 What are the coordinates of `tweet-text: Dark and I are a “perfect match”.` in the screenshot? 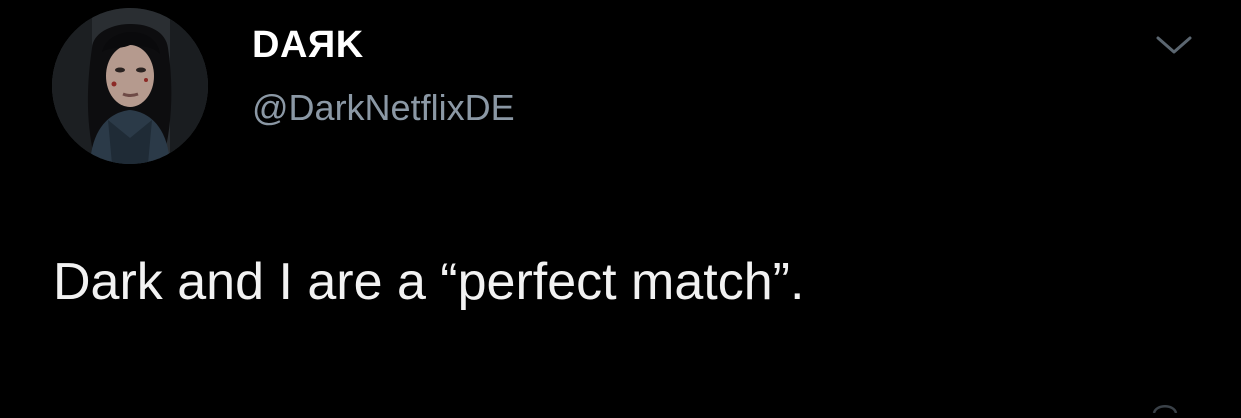 It's located at (429, 282).